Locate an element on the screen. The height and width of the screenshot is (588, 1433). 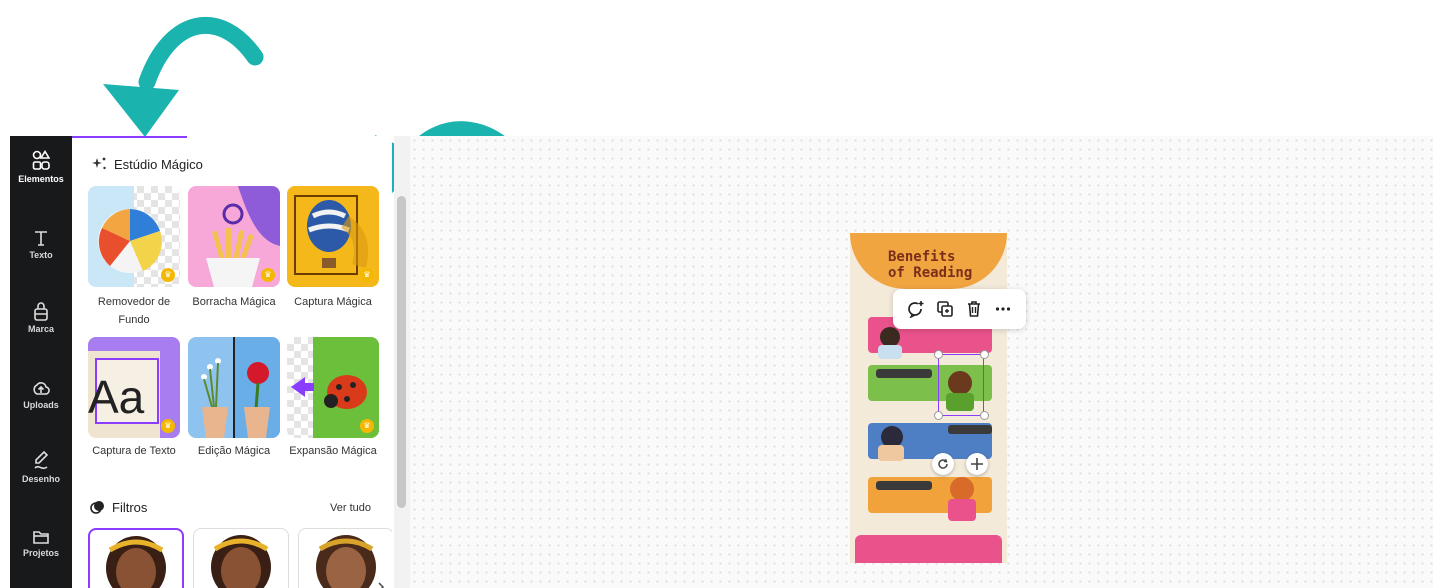
magic-studio-header: Estúdio Mágico is located at coordinates (146, 164).